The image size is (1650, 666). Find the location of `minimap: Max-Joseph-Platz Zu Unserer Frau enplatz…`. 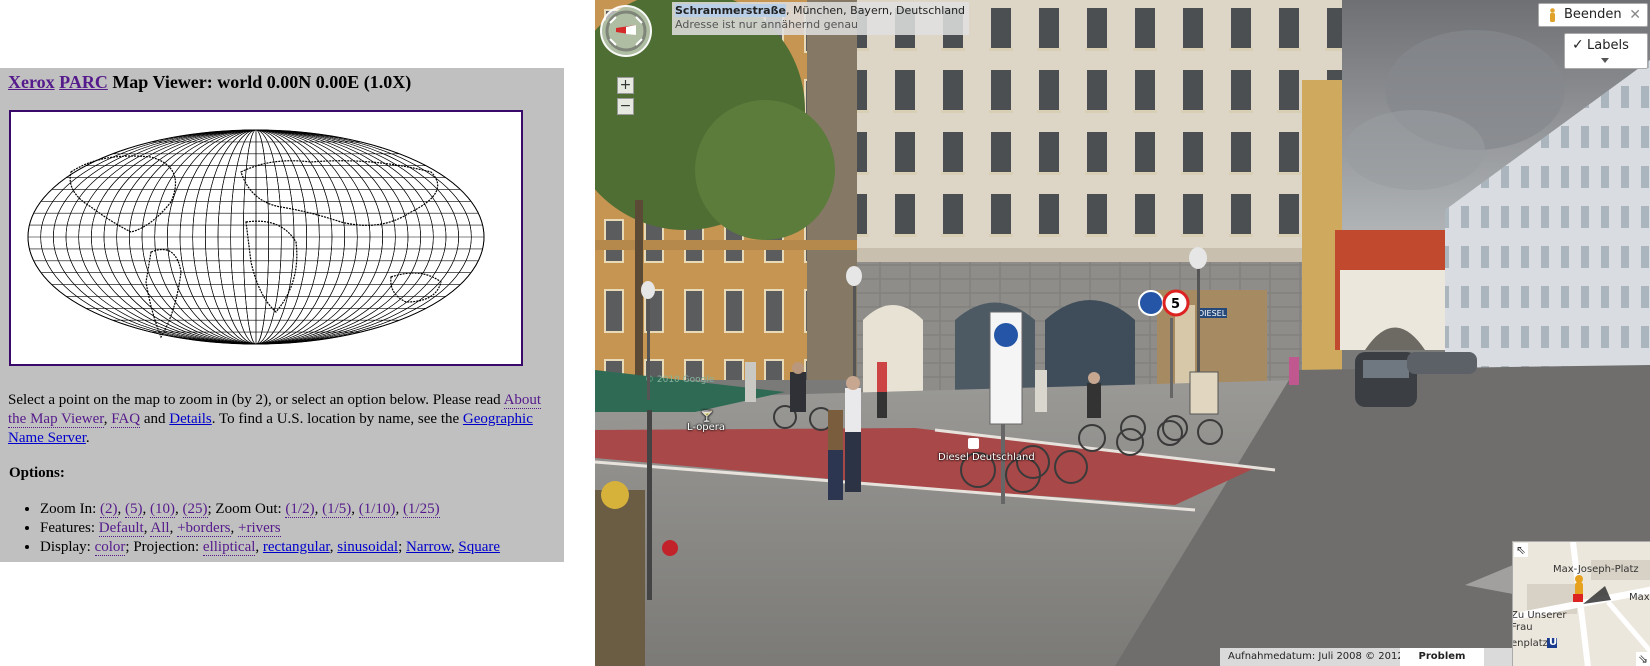

minimap: Max-Joseph-Platz Zu Unserer Frau enplatz… is located at coordinates (1581, 603).